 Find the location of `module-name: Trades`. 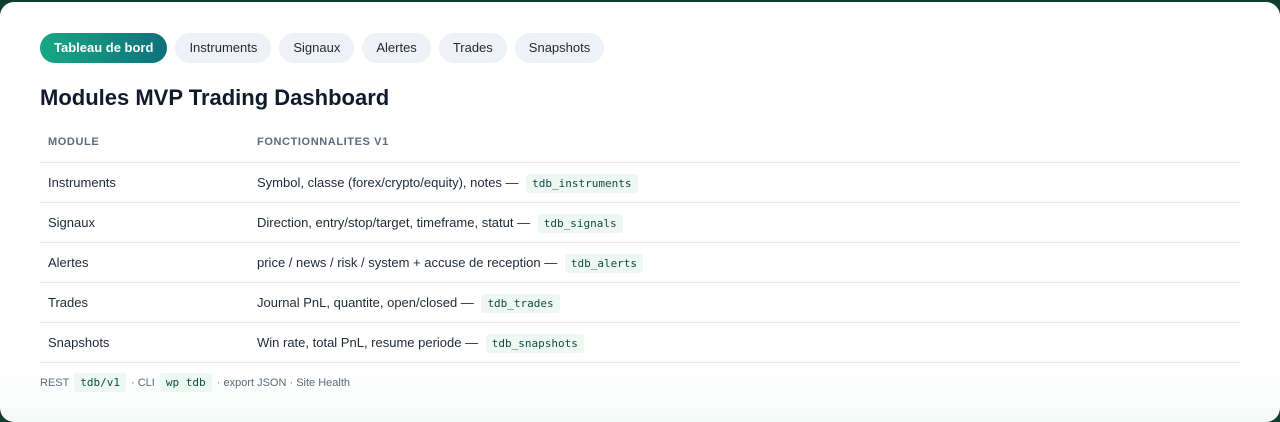

module-name: Trades is located at coordinates (144, 302).